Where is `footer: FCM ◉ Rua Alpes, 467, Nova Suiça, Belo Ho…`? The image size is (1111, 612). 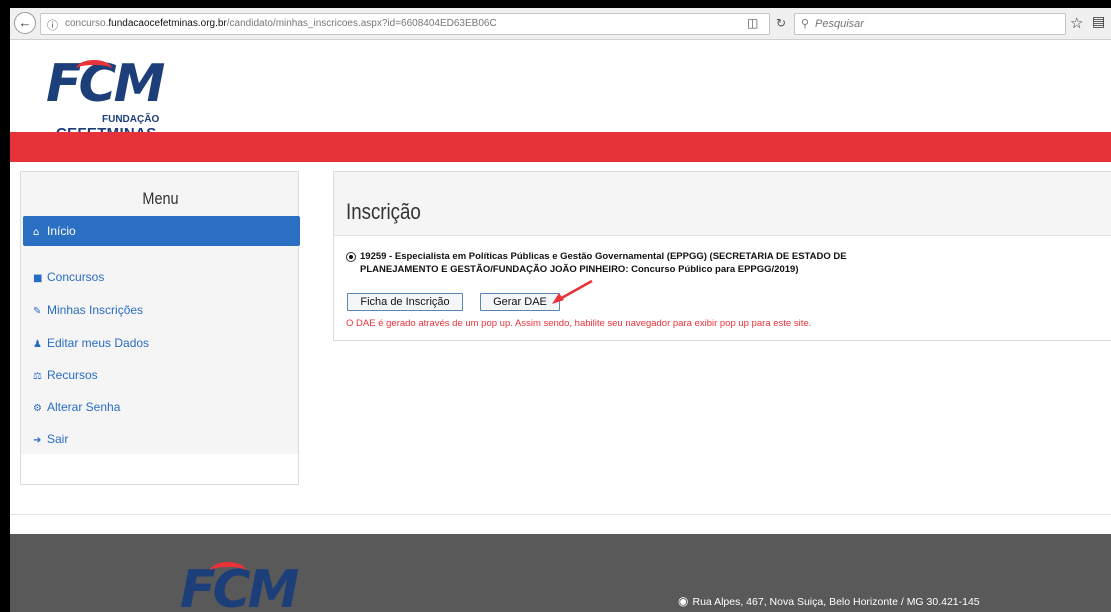 footer: FCM ◉ Rua Alpes, 467, Nova Suiça, Belo Ho… is located at coordinates (560, 573).